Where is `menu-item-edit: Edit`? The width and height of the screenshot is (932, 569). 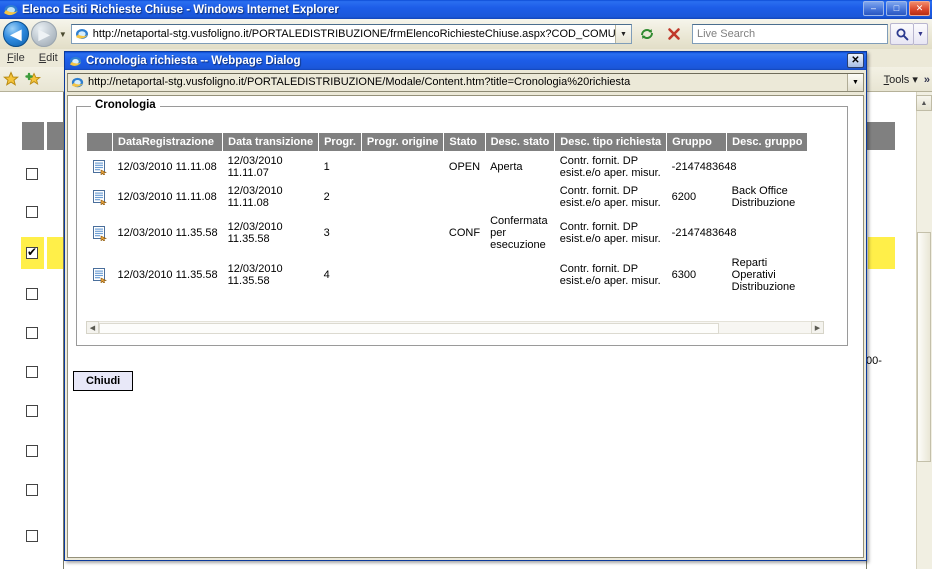
menu-item-edit: Edit is located at coordinates (48, 58).